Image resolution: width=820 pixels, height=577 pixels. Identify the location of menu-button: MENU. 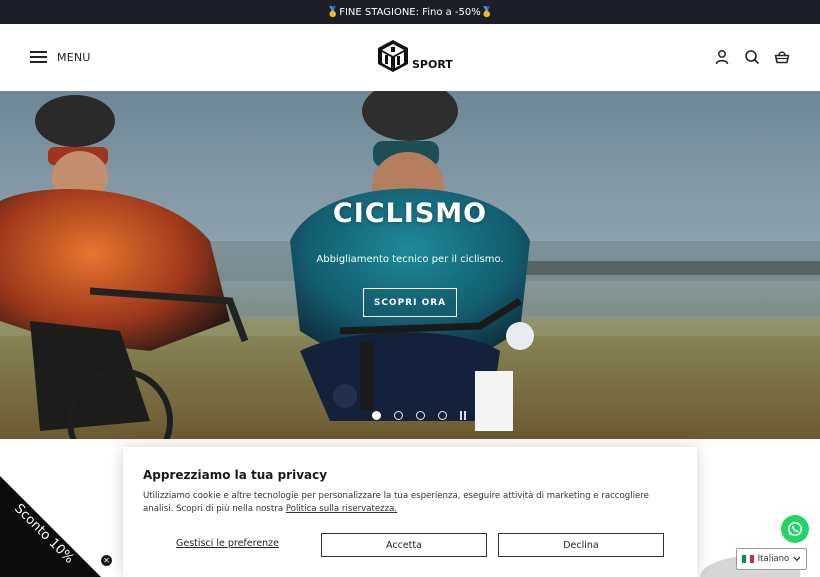
(60, 57).